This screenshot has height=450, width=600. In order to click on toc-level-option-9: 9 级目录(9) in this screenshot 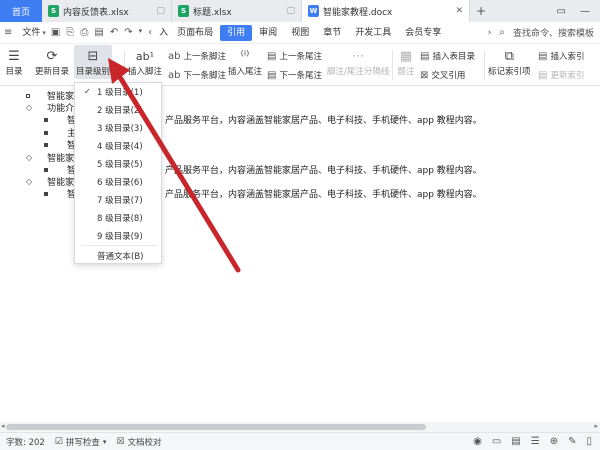, I will do `click(118, 235)`.